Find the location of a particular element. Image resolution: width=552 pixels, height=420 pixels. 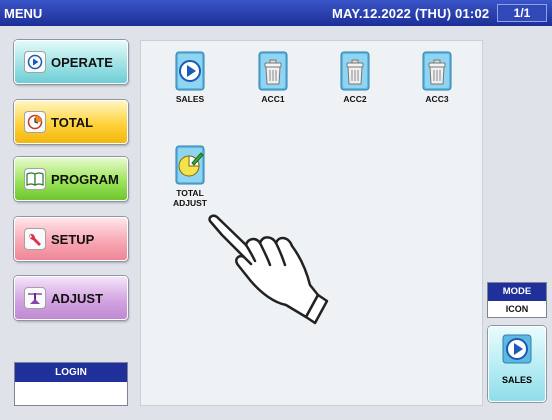

operate-button: OPERATE is located at coordinates (71, 62).